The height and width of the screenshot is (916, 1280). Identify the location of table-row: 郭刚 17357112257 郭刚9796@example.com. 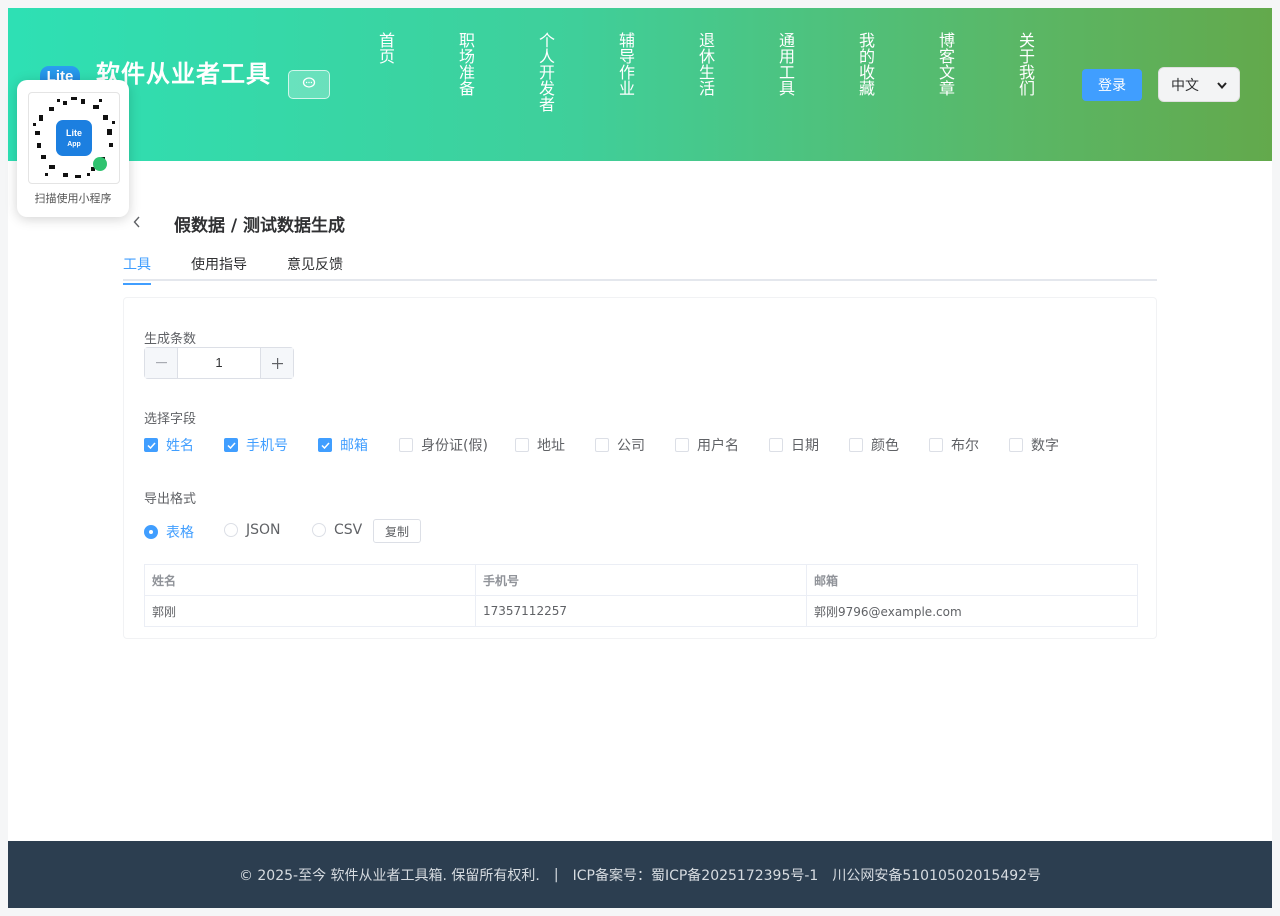
(641, 611).